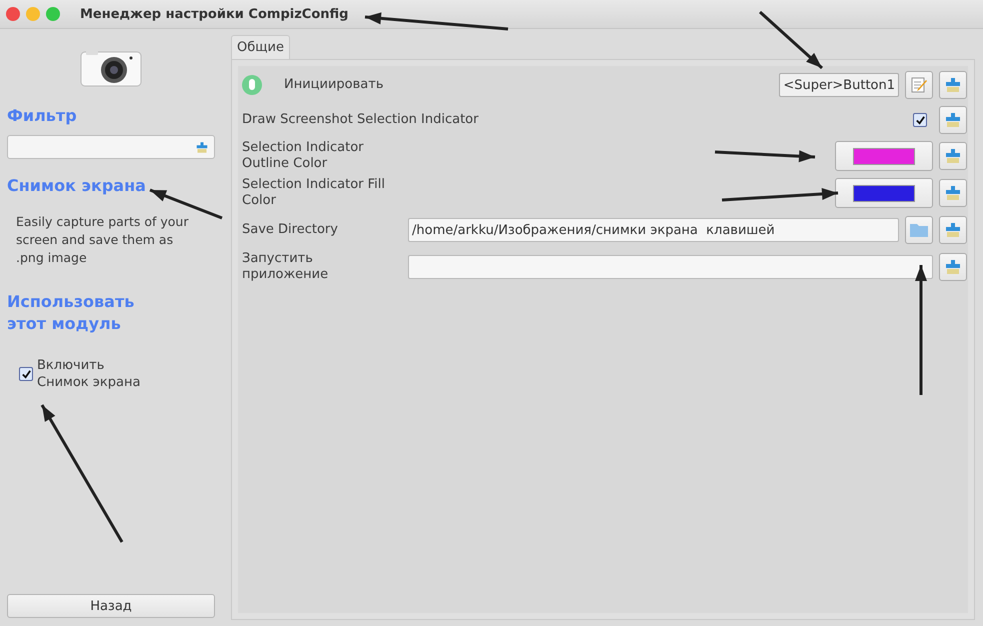 The width and height of the screenshot is (983, 626). I want to click on plugin-title: Снимок экрана, so click(77, 186).